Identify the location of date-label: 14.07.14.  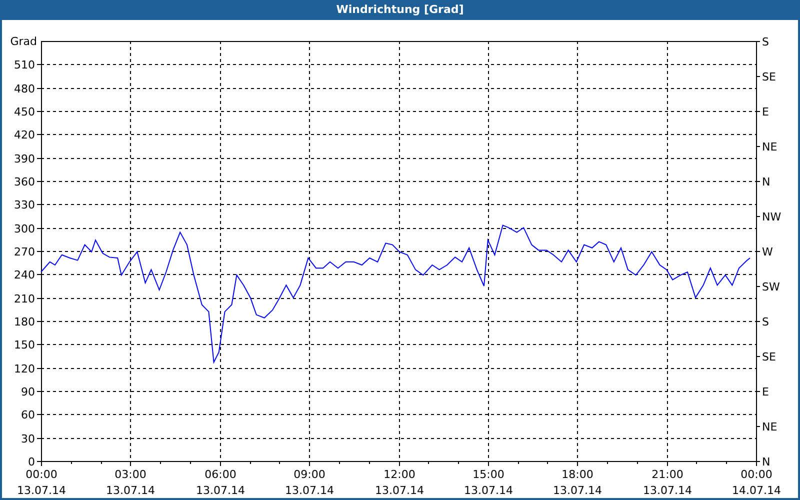
(756, 490).